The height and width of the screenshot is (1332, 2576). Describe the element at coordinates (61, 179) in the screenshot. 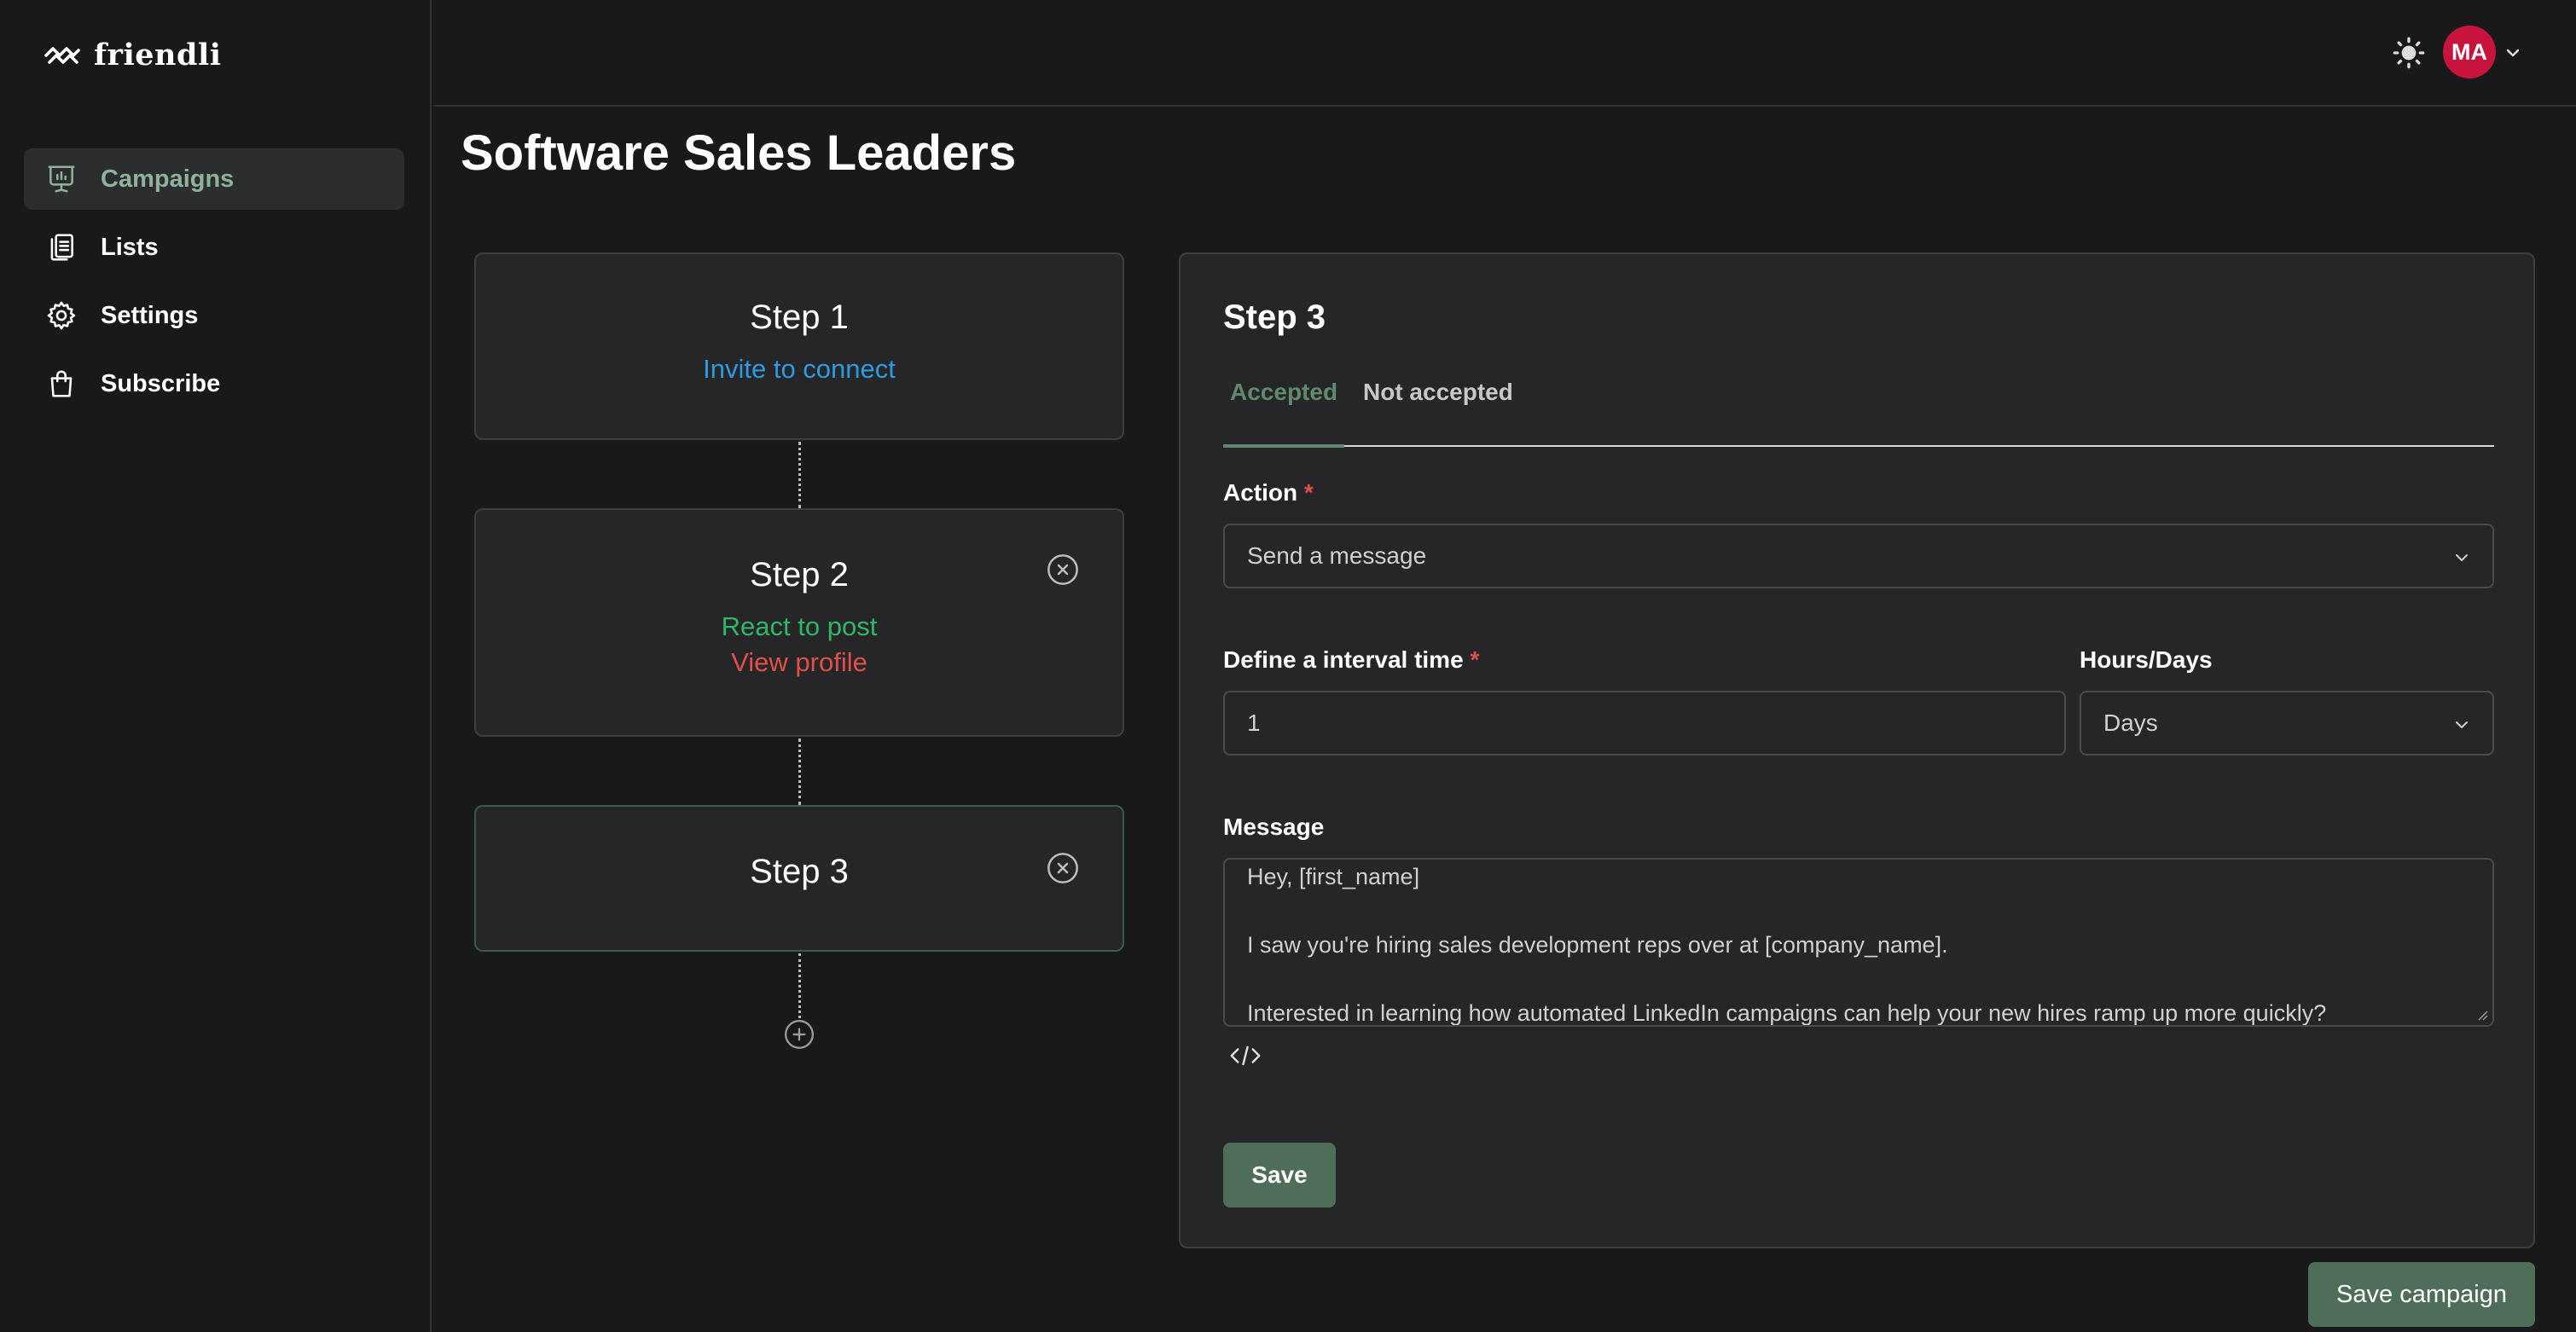

I see `presentation-chart-icon` at that location.